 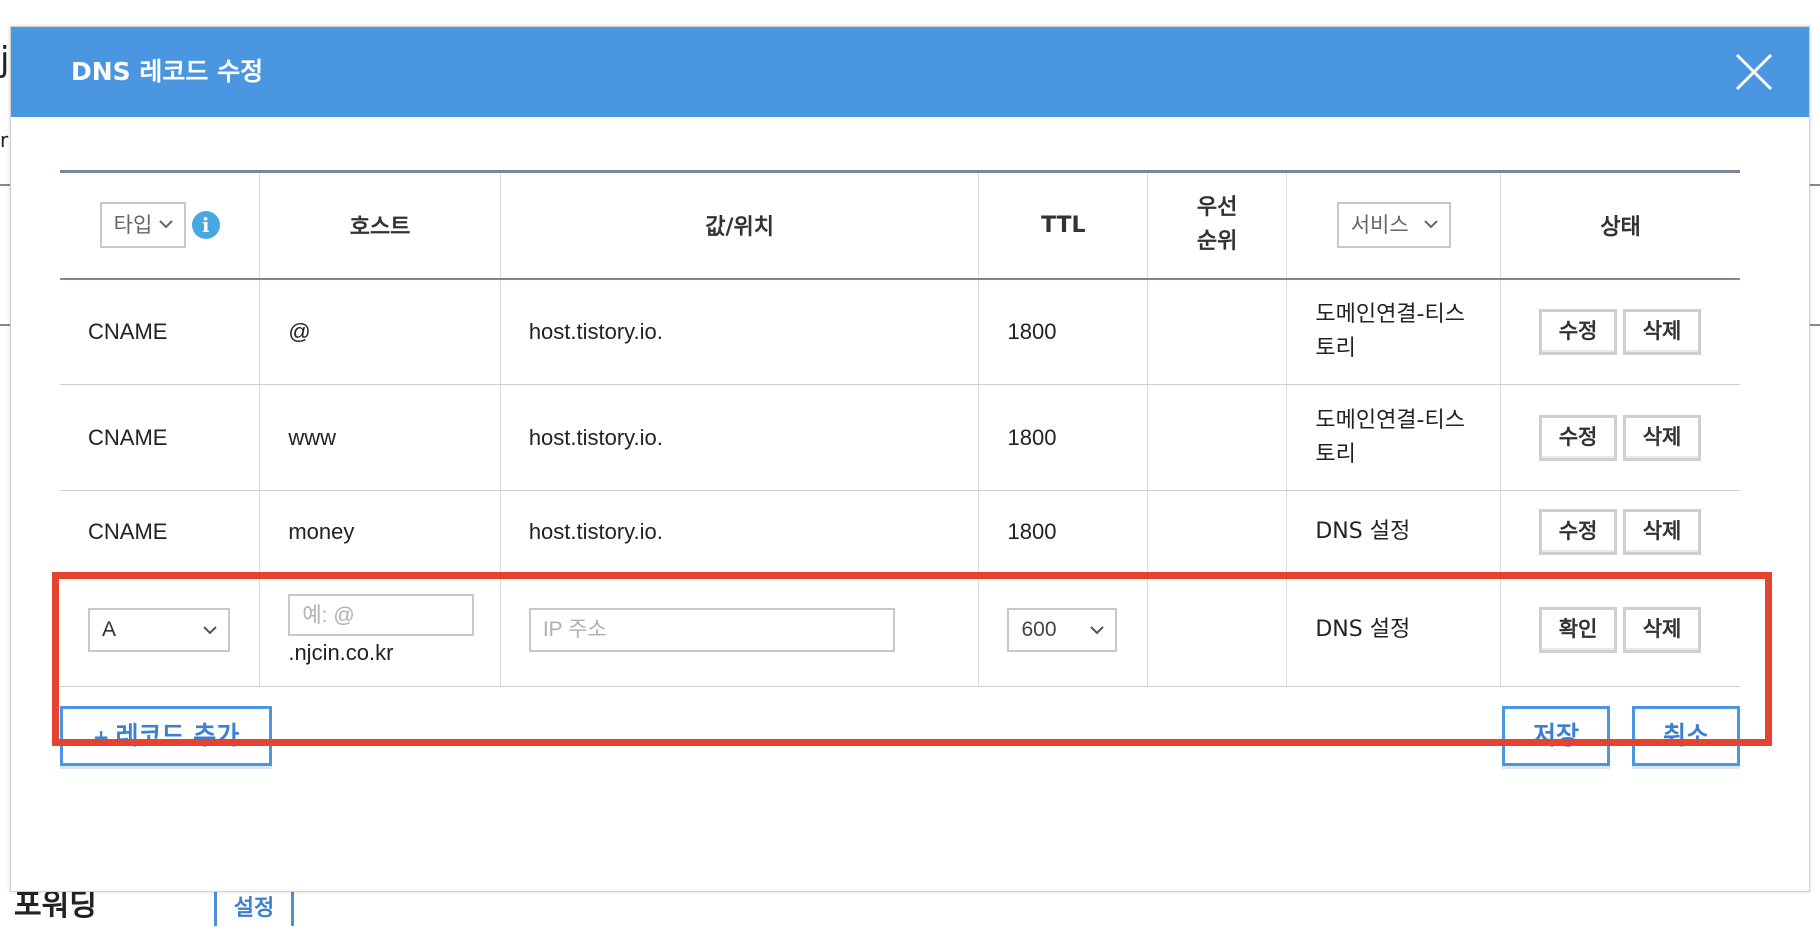 I want to click on header-service: 서비스, so click(x=1393, y=225).